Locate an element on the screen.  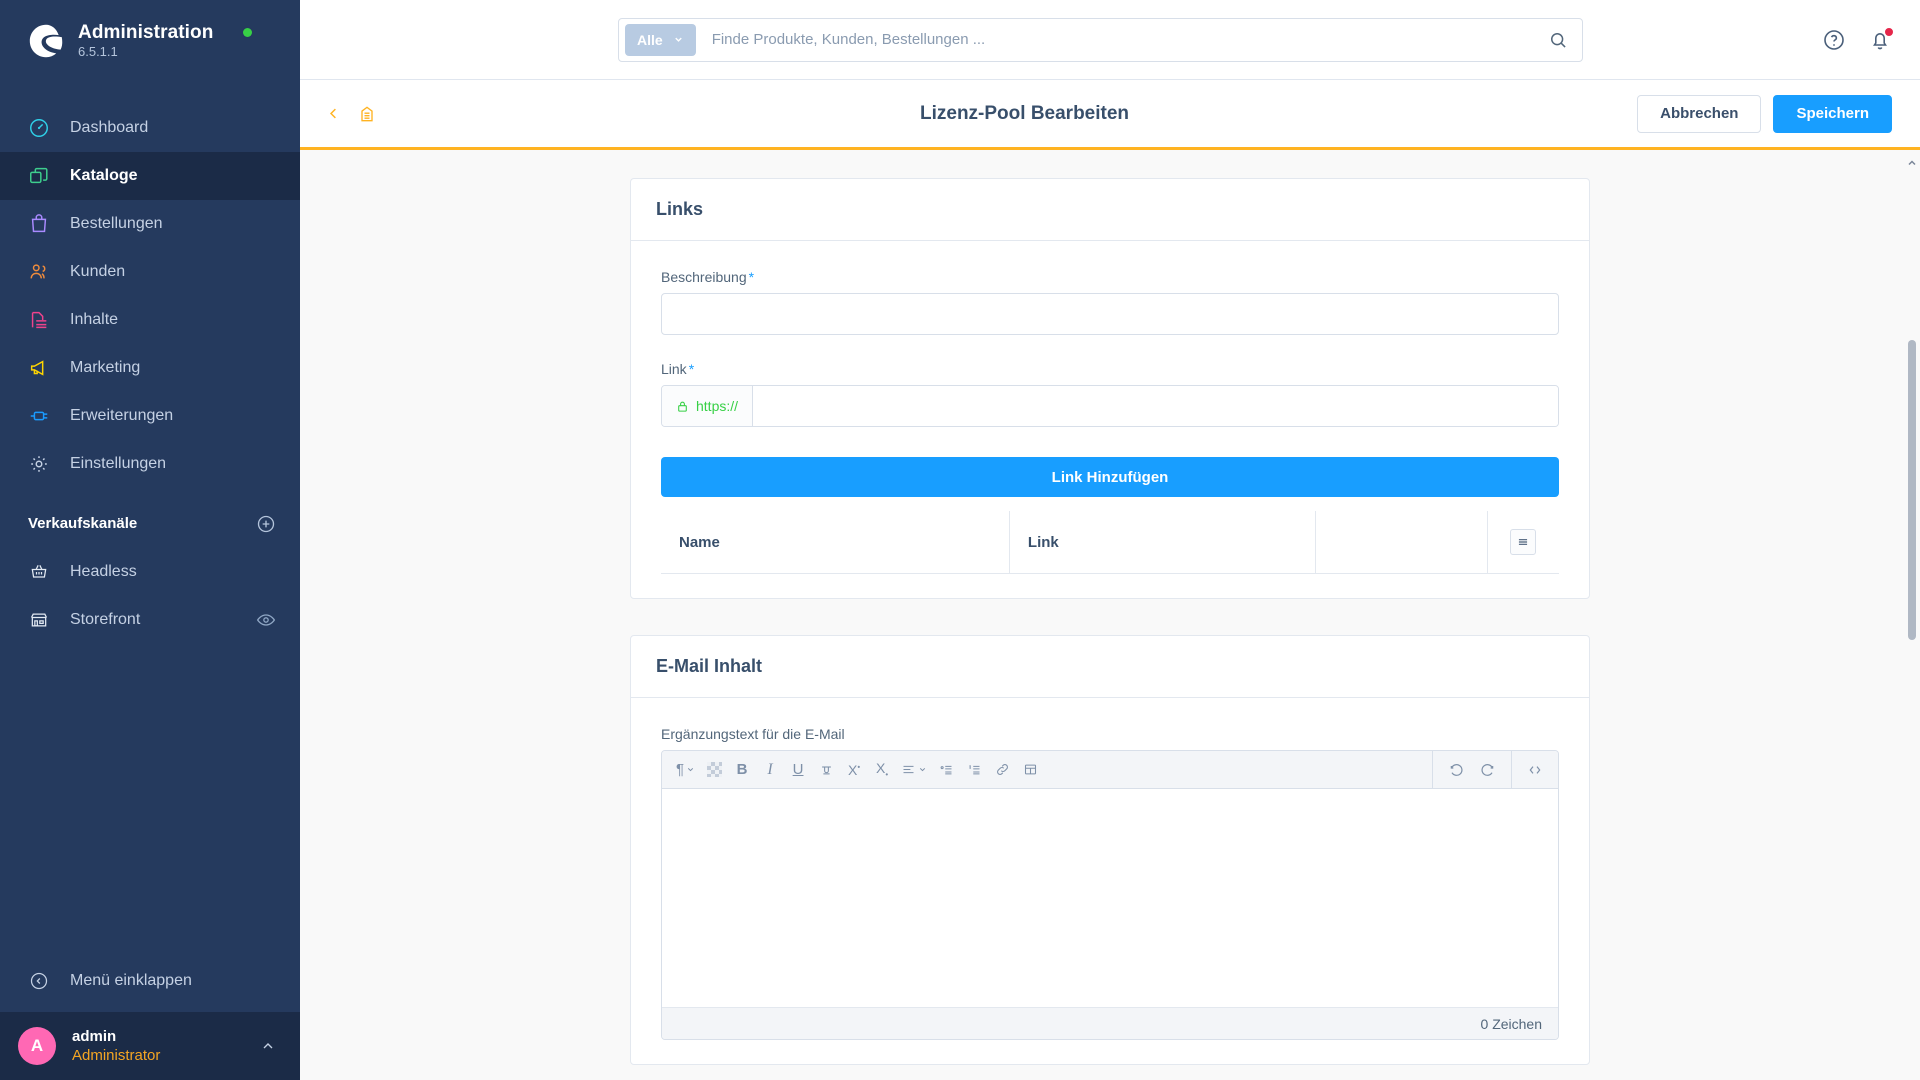
editor-footer: 0 Zeichen is located at coordinates (1110, 1023).